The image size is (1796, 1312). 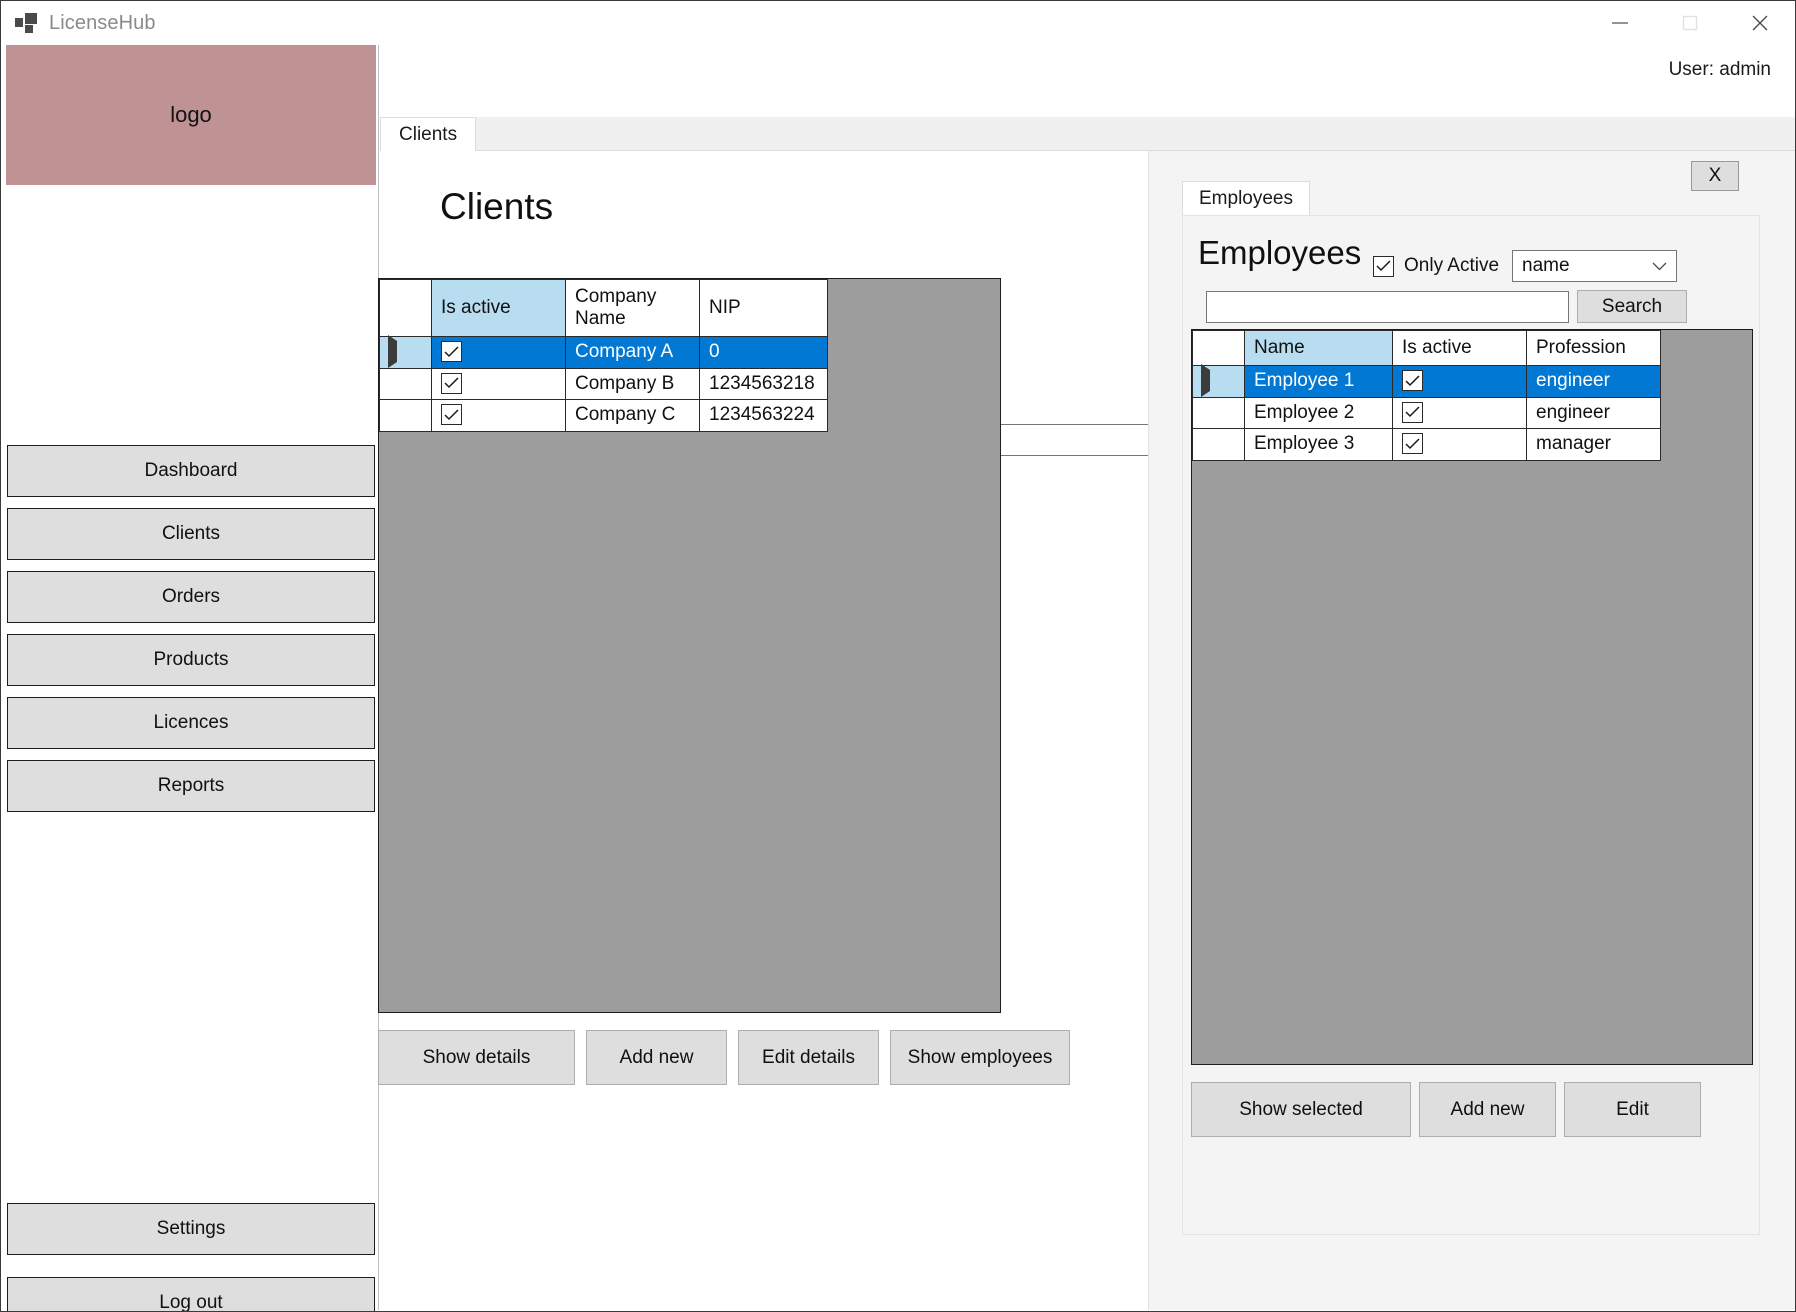 I want to click on clients-col-rowheader, so click(x=405, y=308).